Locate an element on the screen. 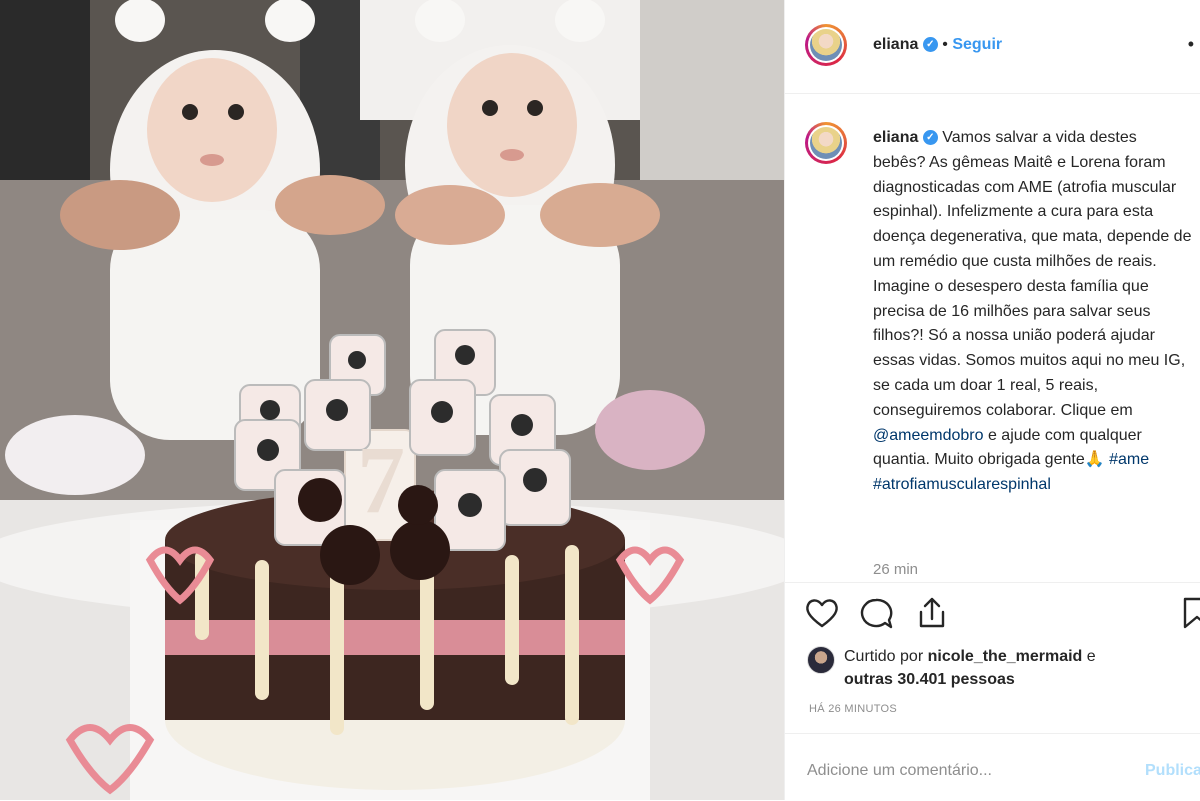  mention-link: @ameemdobro is located at coordinates (928, 435).